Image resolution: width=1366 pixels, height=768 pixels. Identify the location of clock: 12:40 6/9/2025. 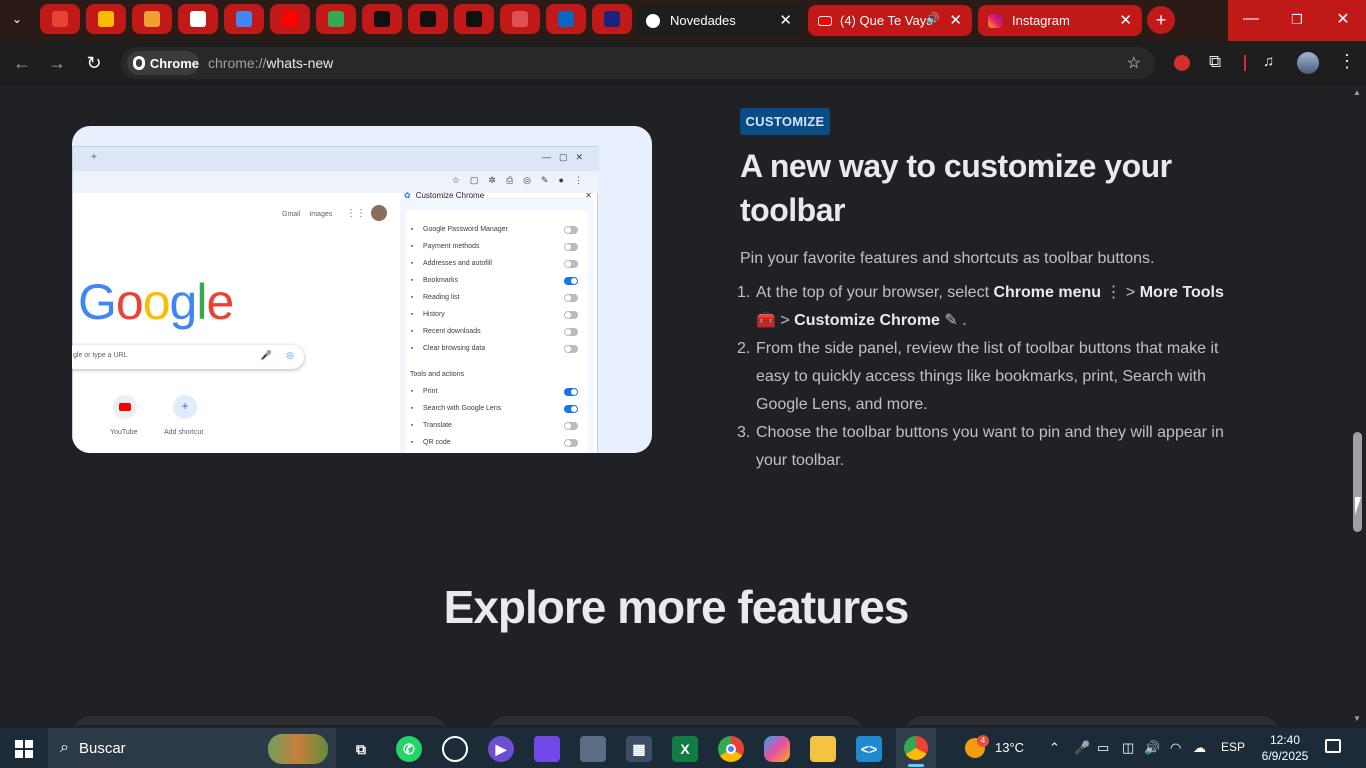
(1285, 748).